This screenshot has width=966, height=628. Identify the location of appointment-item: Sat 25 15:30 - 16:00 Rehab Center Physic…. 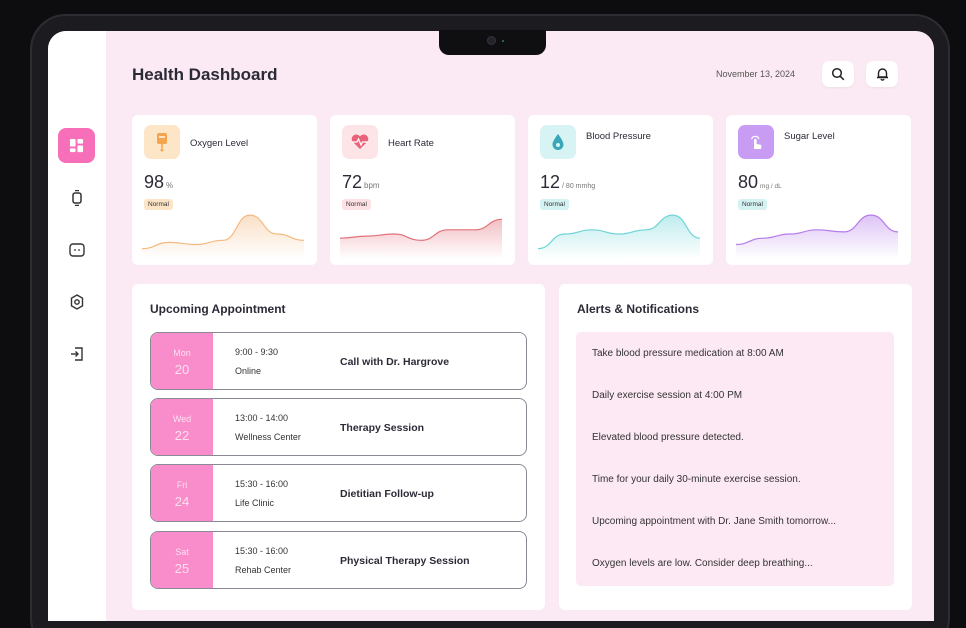
(338, 560).